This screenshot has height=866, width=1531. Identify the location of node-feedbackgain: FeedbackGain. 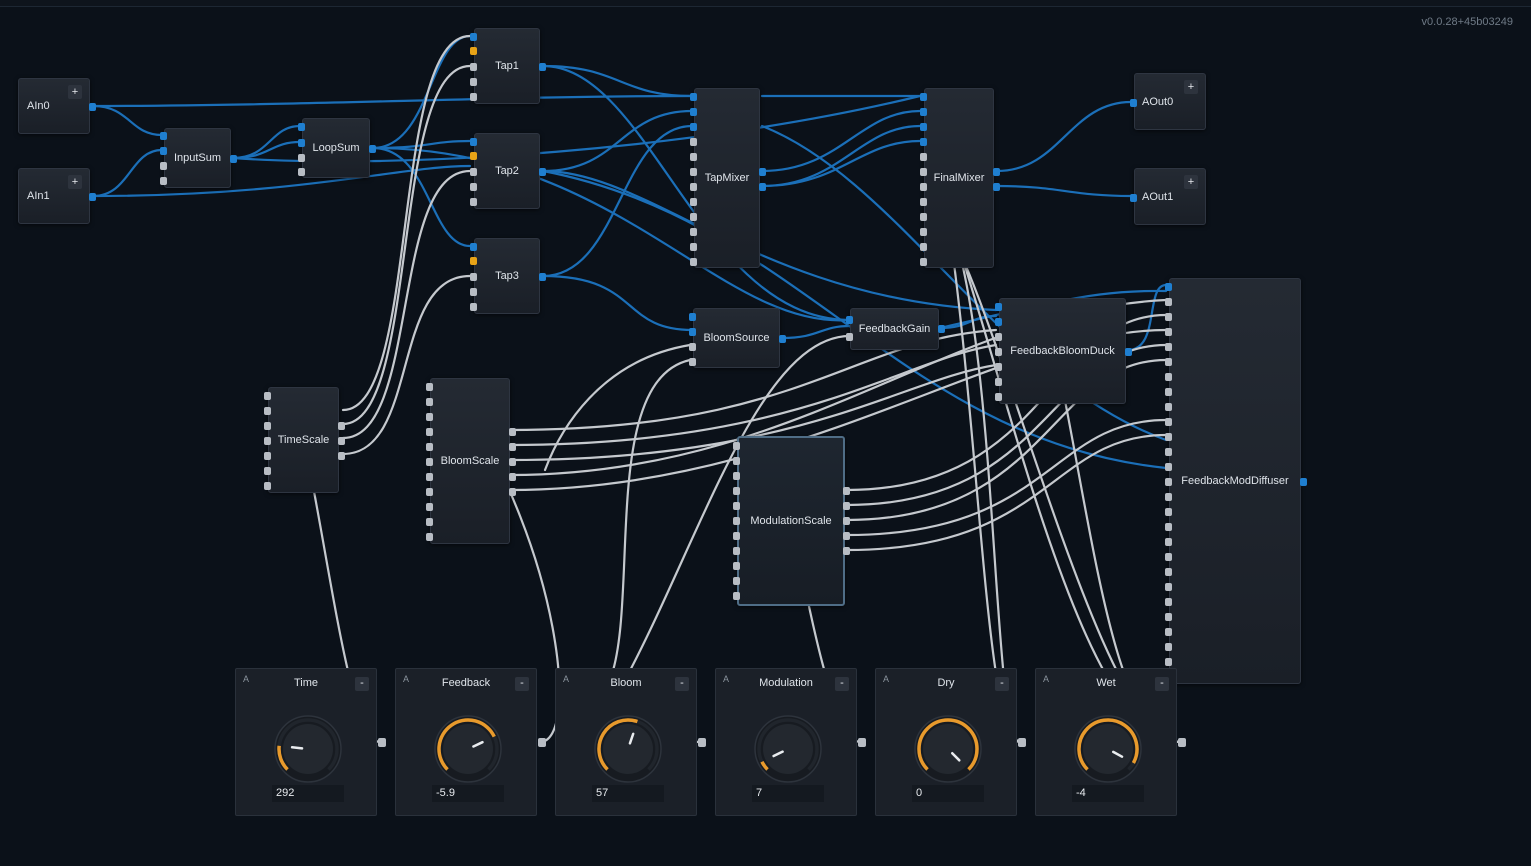
(895, 329).